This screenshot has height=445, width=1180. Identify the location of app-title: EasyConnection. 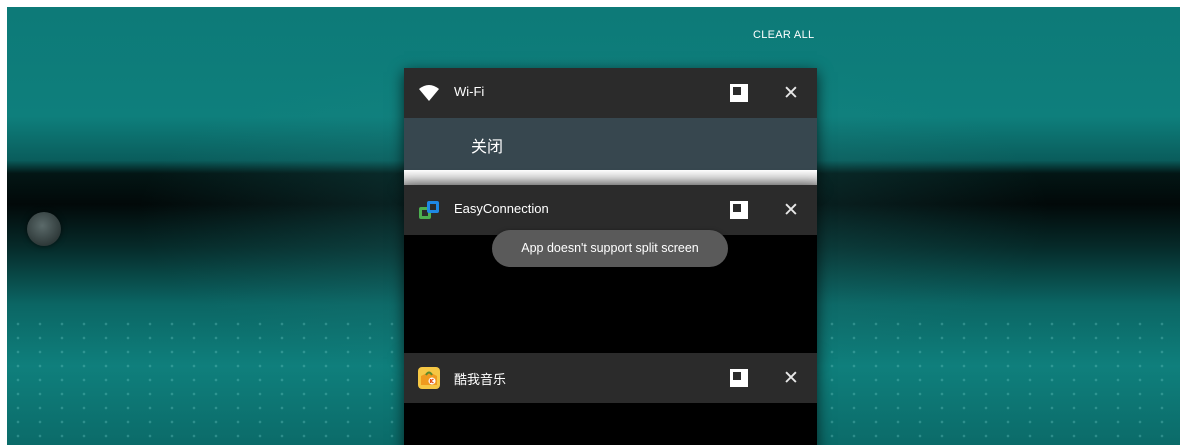
(501, 208).